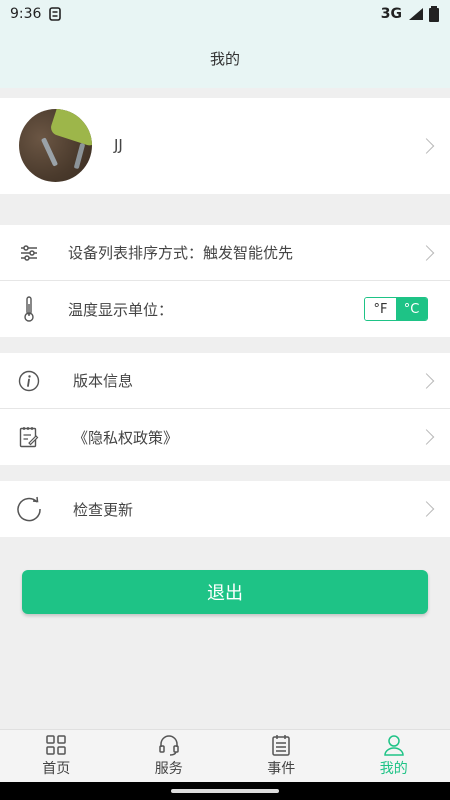 Image resolution: width=450 pixels, height=800 pixels. Describe the element at coordinates (281, 769) in the screenshot. I see `tab-events-label: 事件` at that location.